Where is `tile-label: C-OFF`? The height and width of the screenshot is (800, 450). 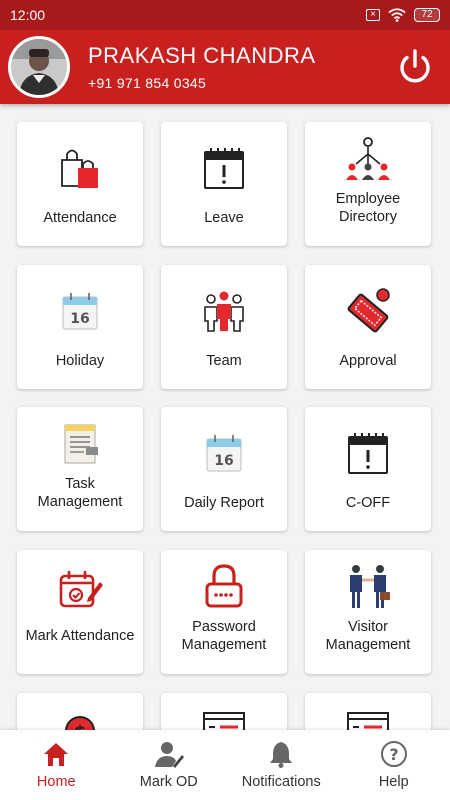 tile-label: C-OFF is located at coordinates (368, 503).